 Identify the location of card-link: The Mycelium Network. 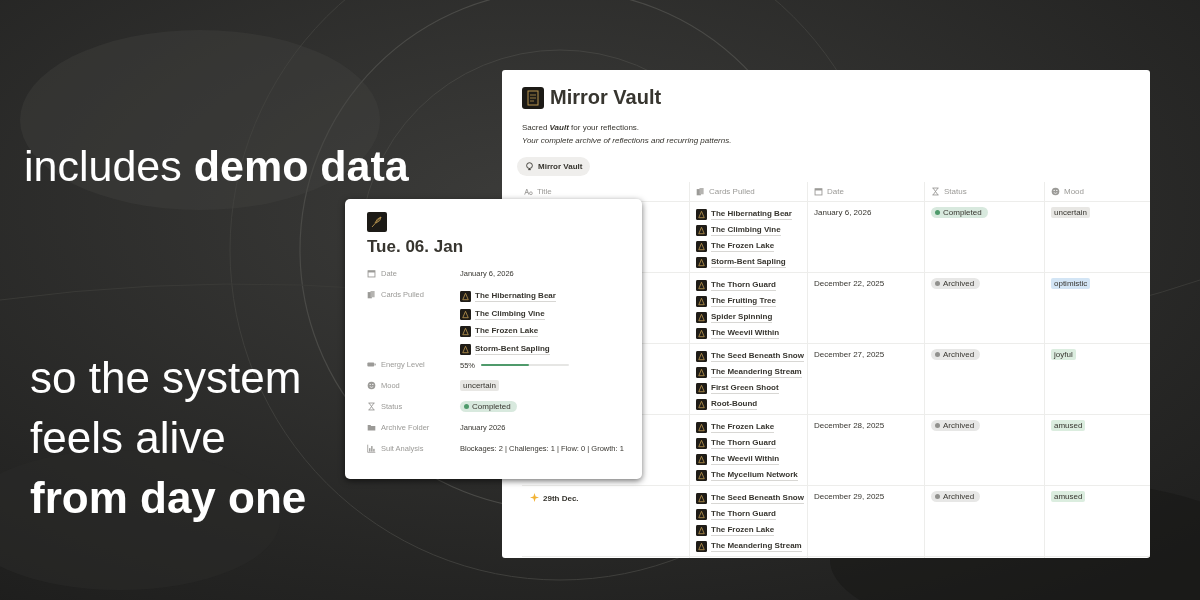
(754, 475).